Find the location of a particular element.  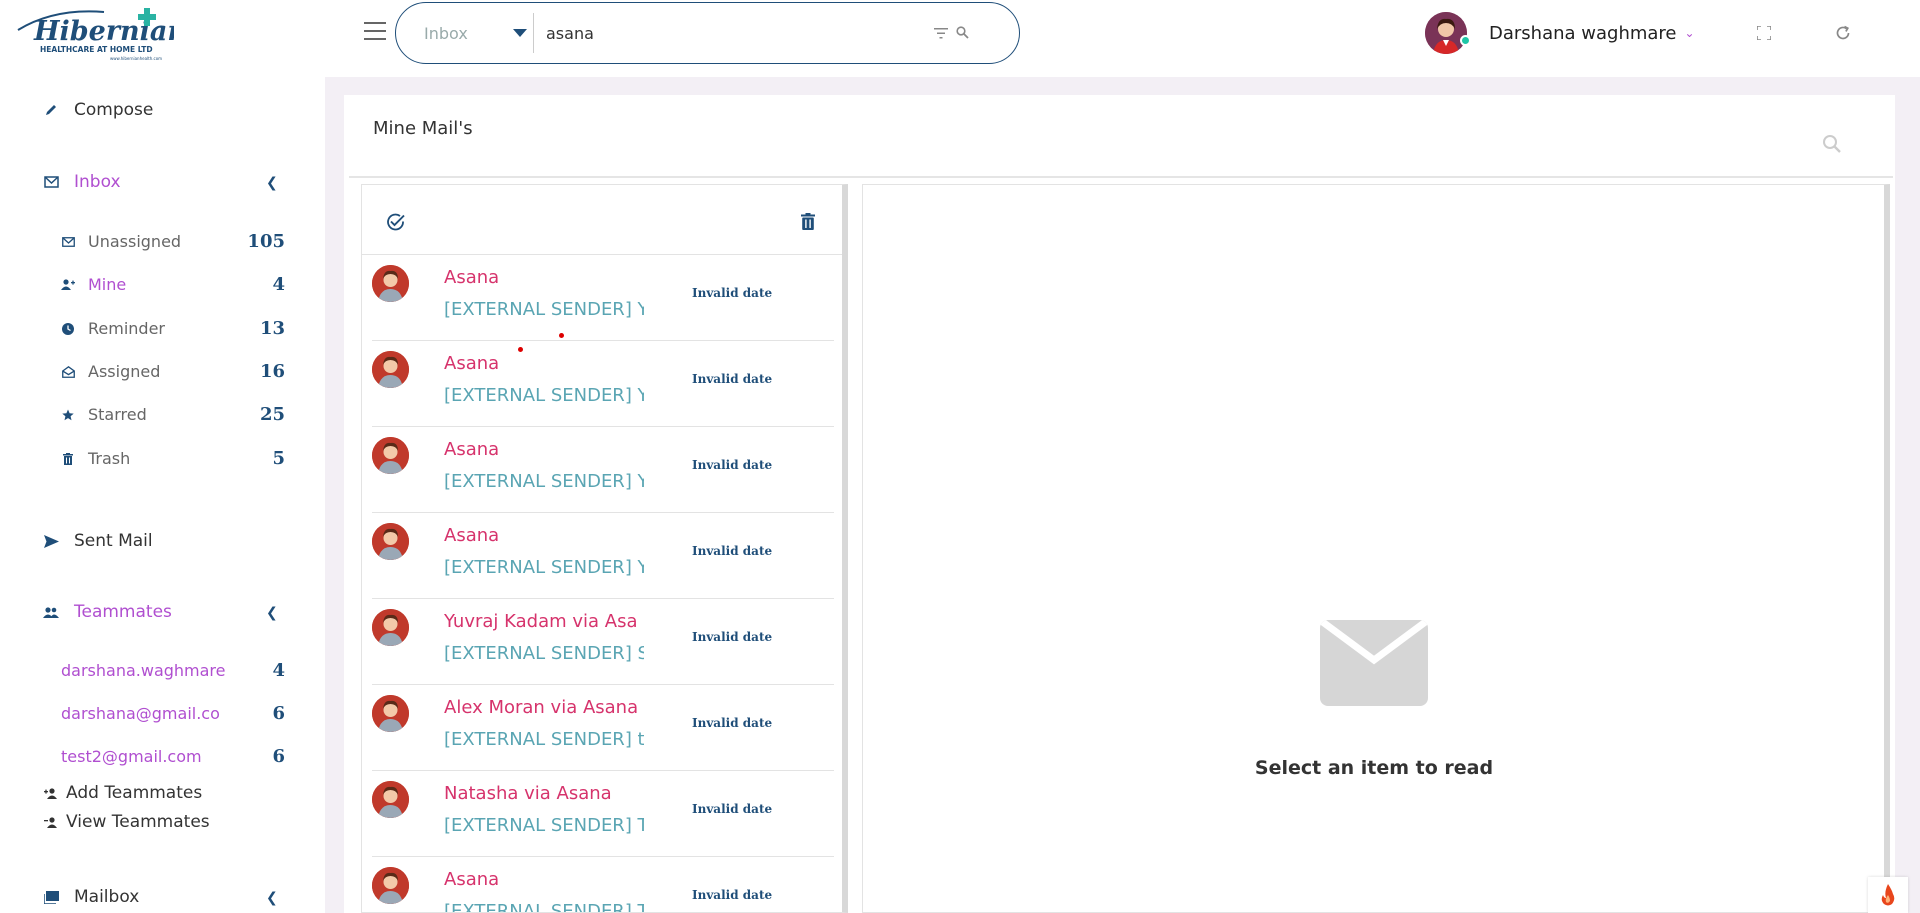

mail-list-item: Asana [EXTERNAL SENDER] Th Invalid date is located at coordinates (603, 884).